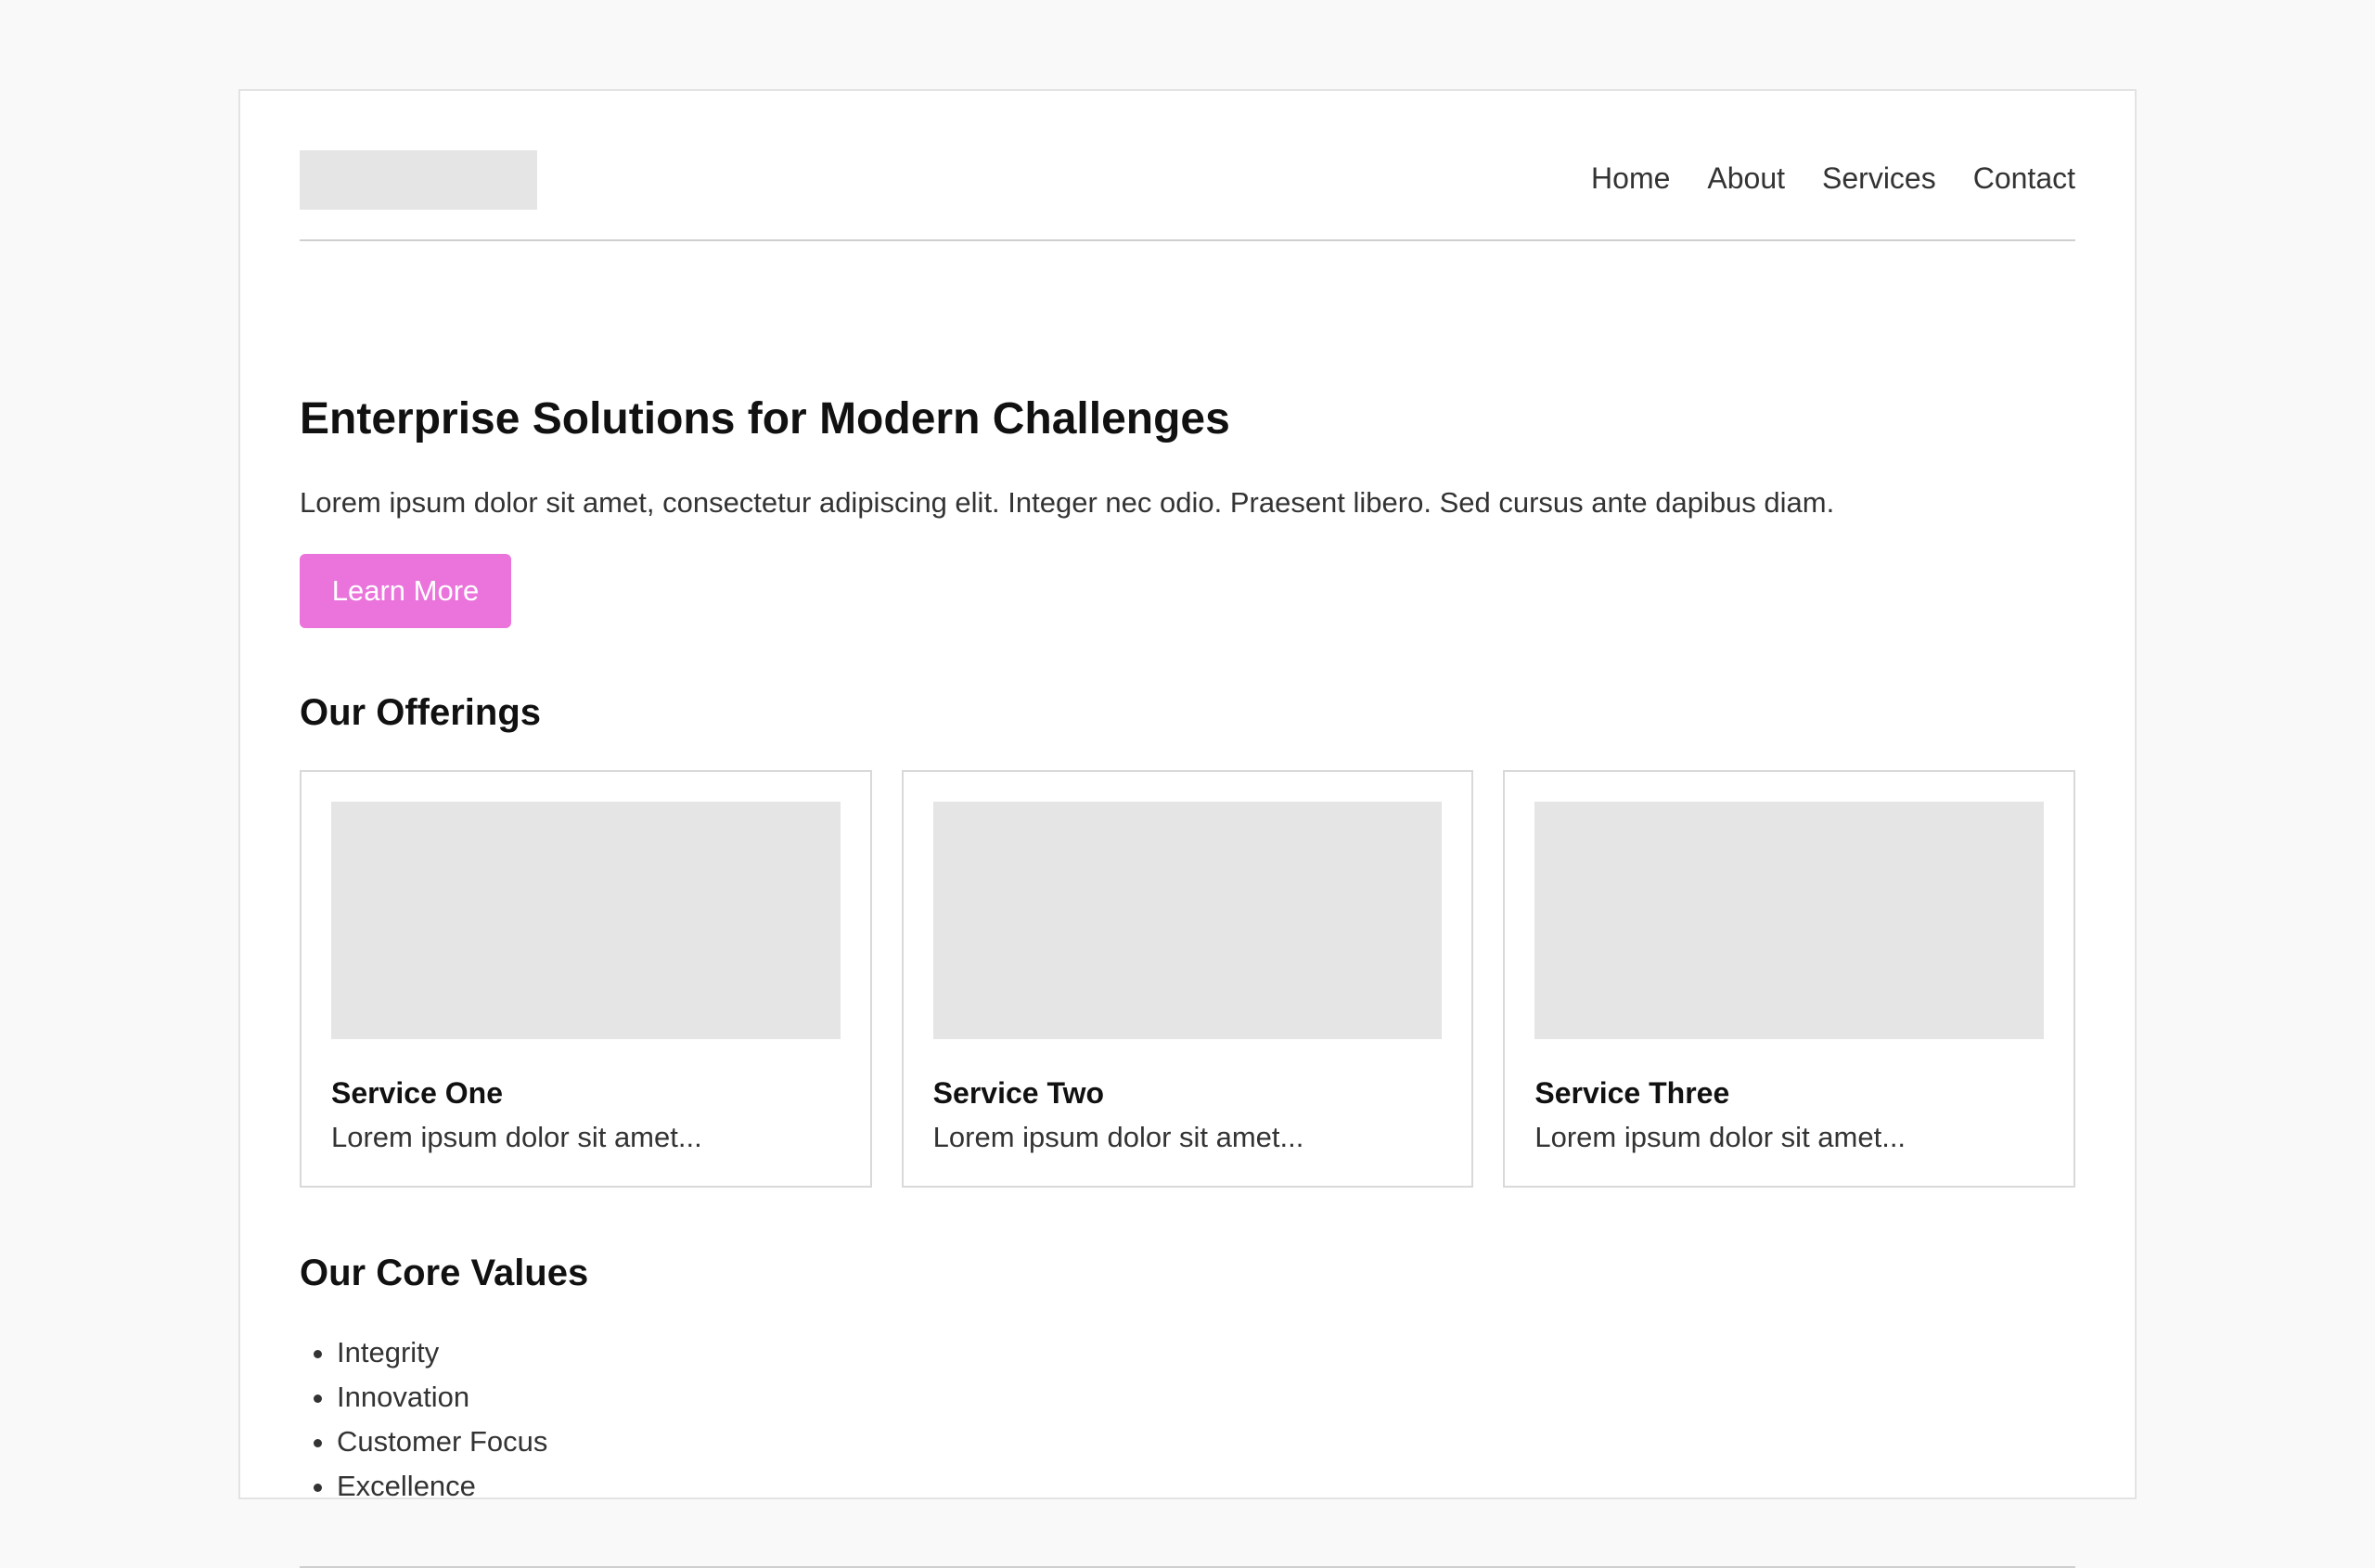 The image size is (2375, 1568). I want to click on nav-item-contact: Contact, so click(2024, 178).